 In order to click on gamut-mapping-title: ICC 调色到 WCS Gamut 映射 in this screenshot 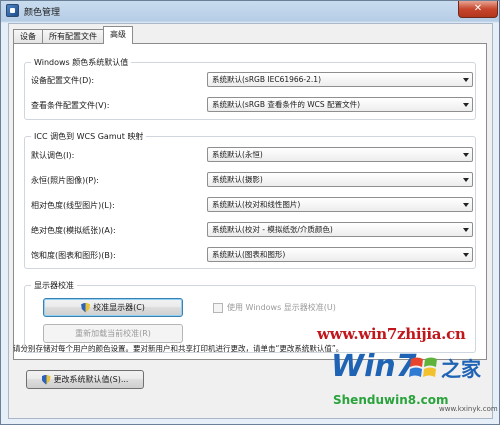, I will do `click(89, 136)`.